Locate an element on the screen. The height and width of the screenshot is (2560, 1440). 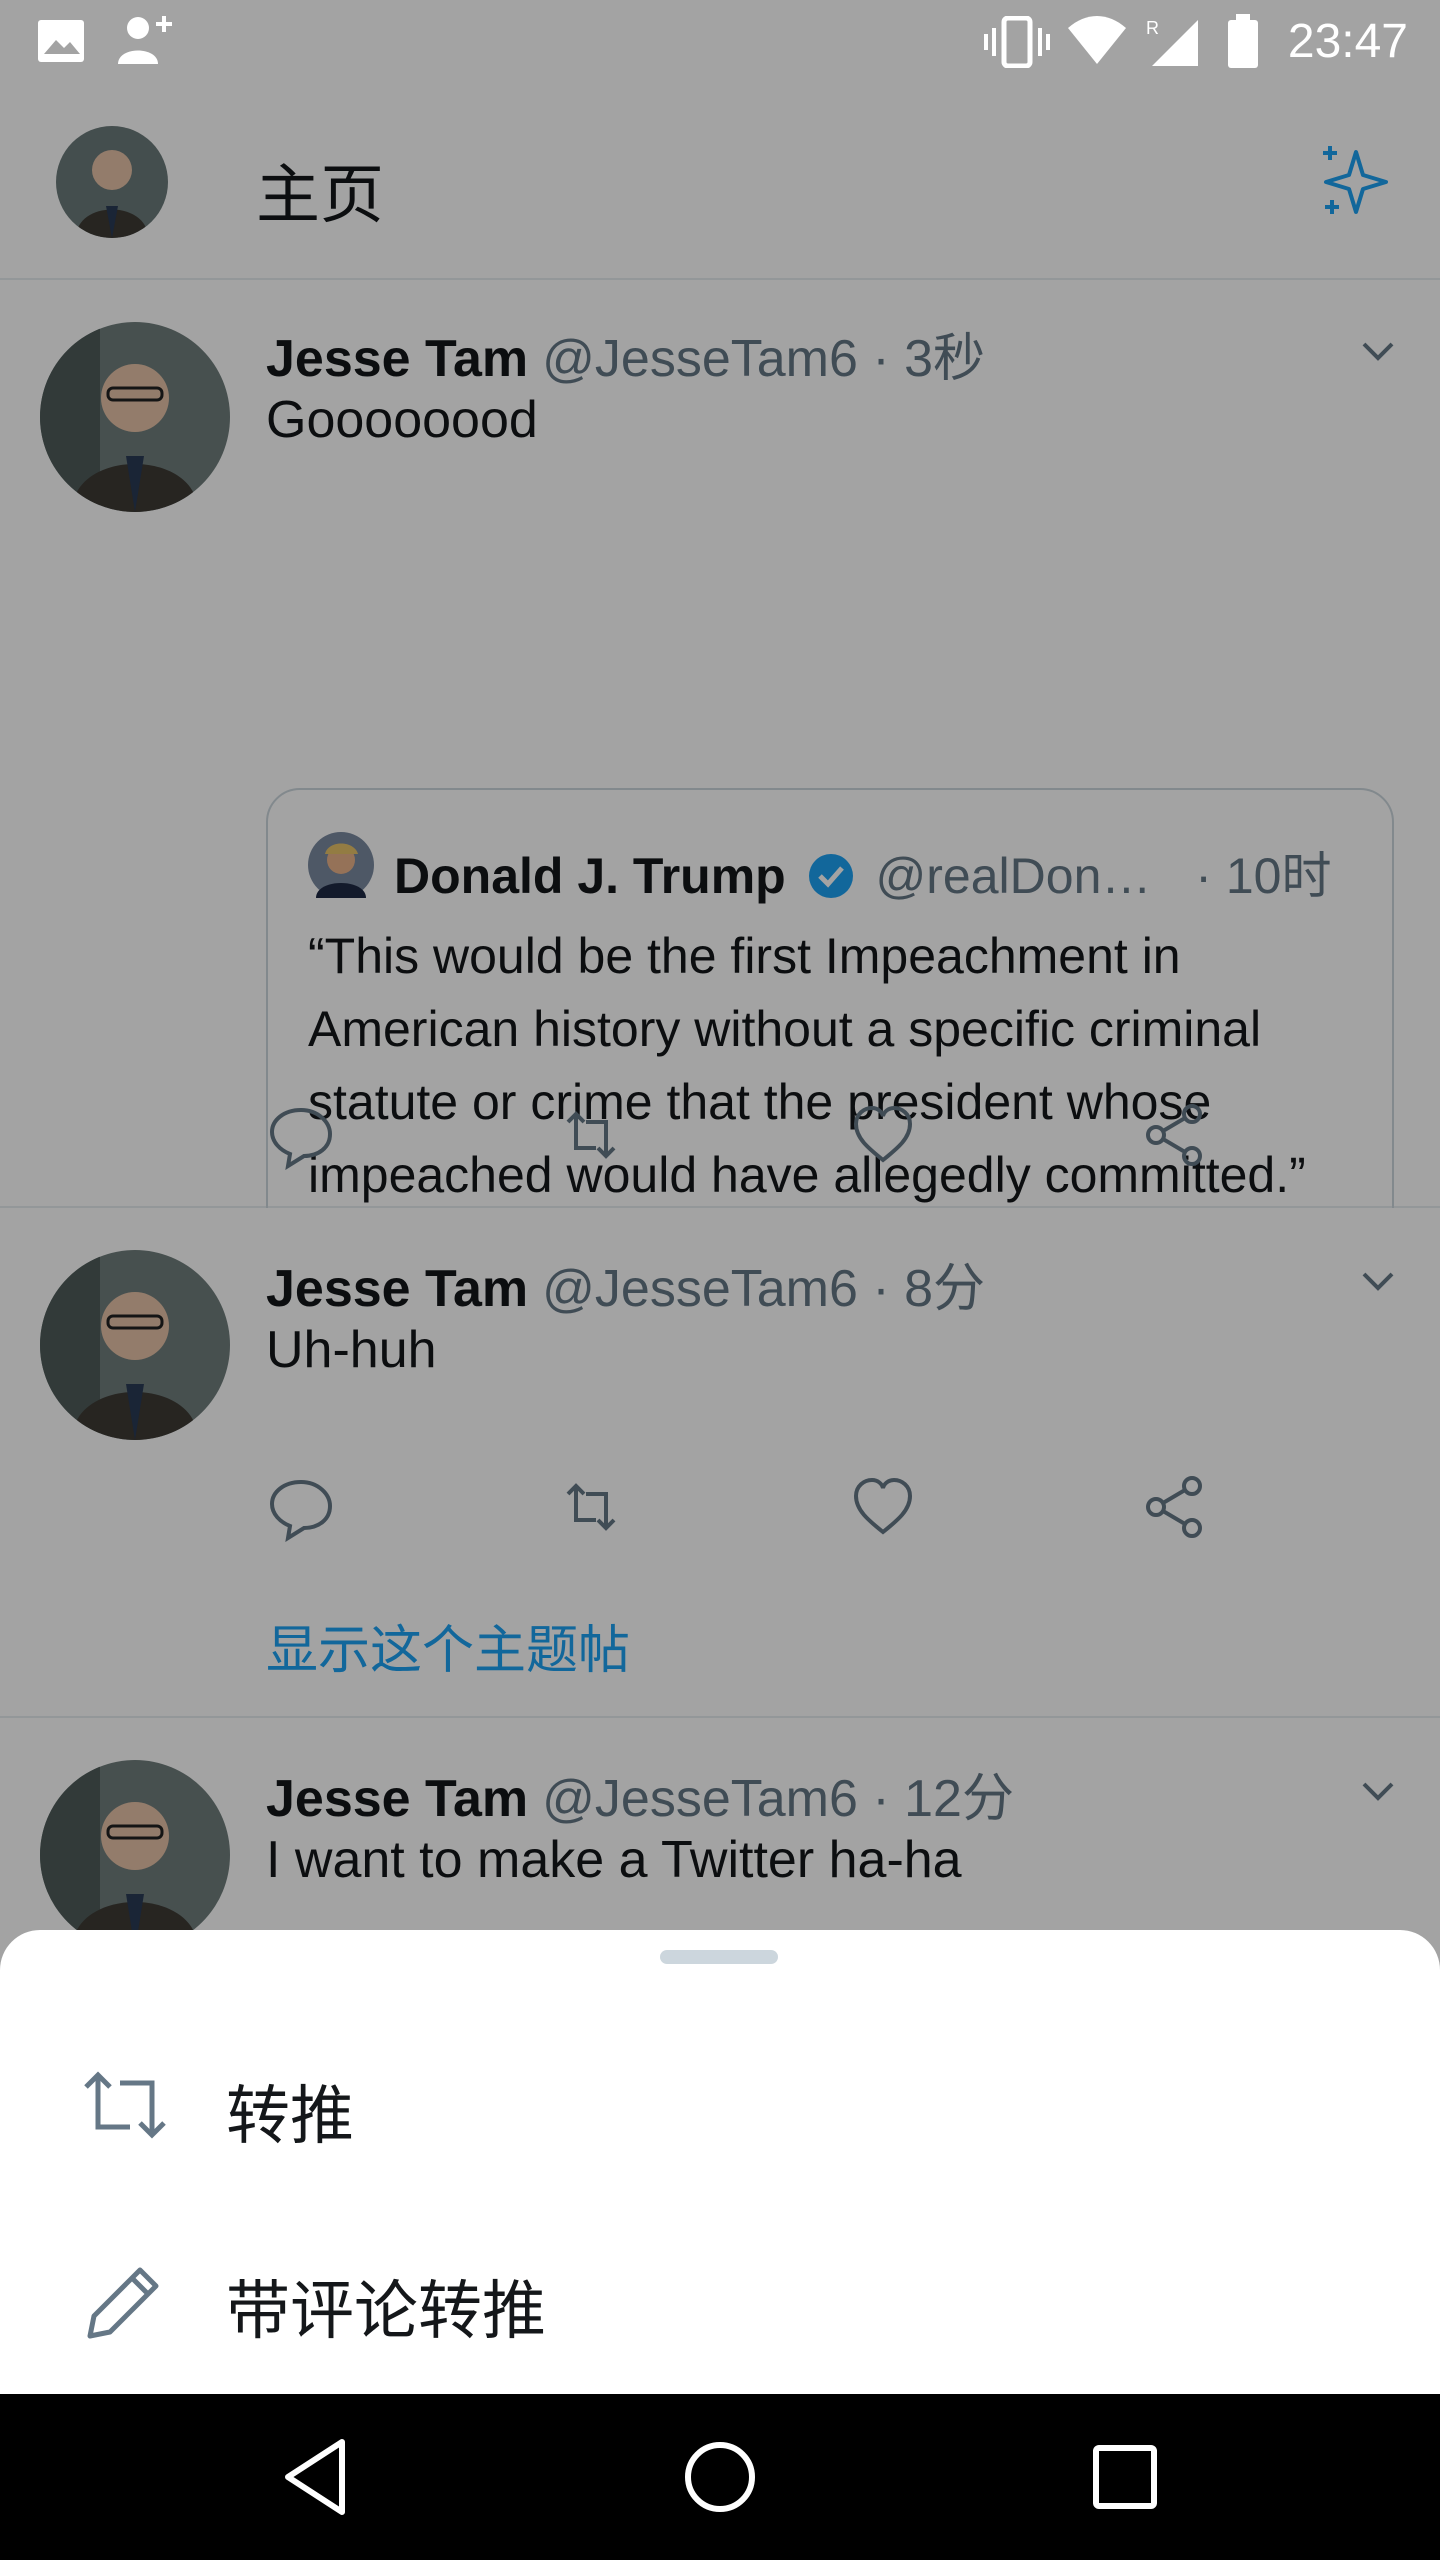
wifi-icon is located at coordinates (1097, 40).